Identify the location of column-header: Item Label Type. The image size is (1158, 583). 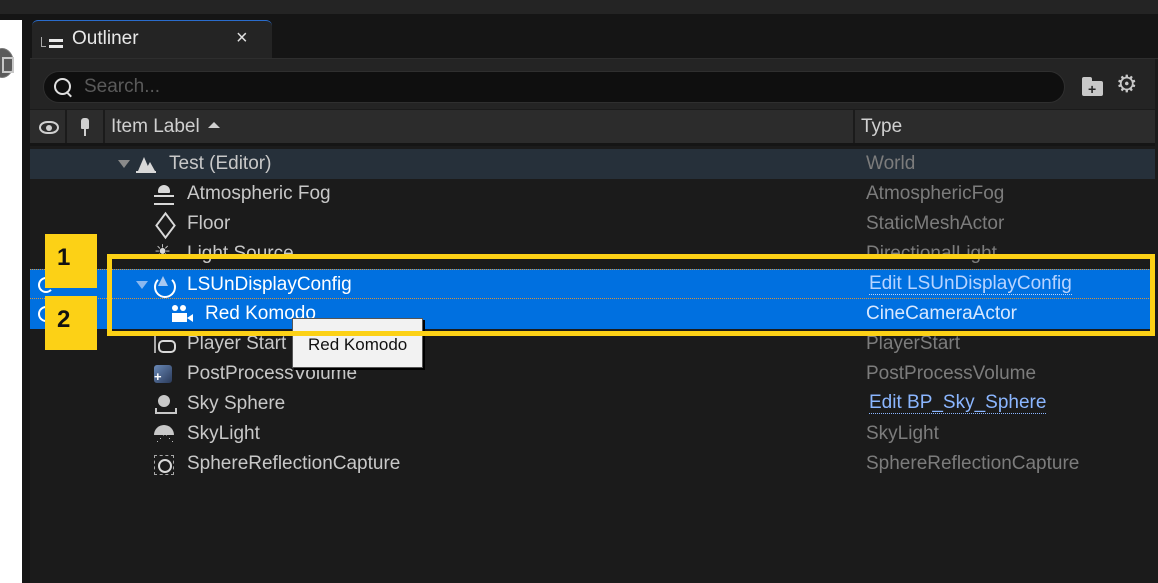
(592, 128).